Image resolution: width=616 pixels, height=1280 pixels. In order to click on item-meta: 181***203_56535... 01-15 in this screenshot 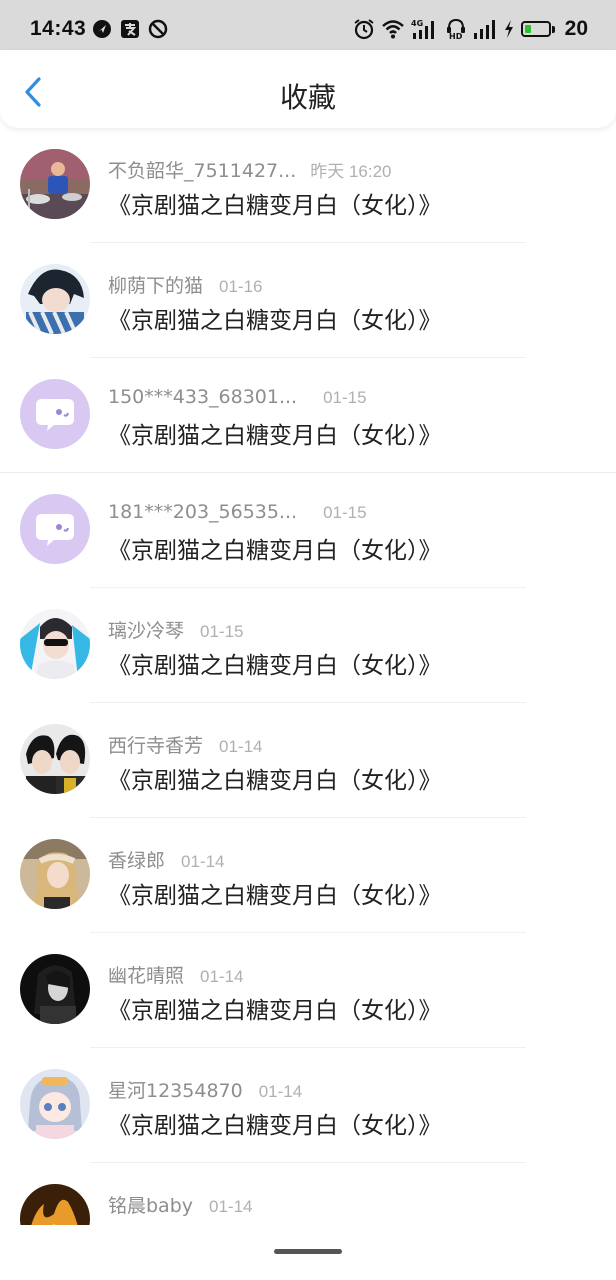, I will do `click(237, 512)`.